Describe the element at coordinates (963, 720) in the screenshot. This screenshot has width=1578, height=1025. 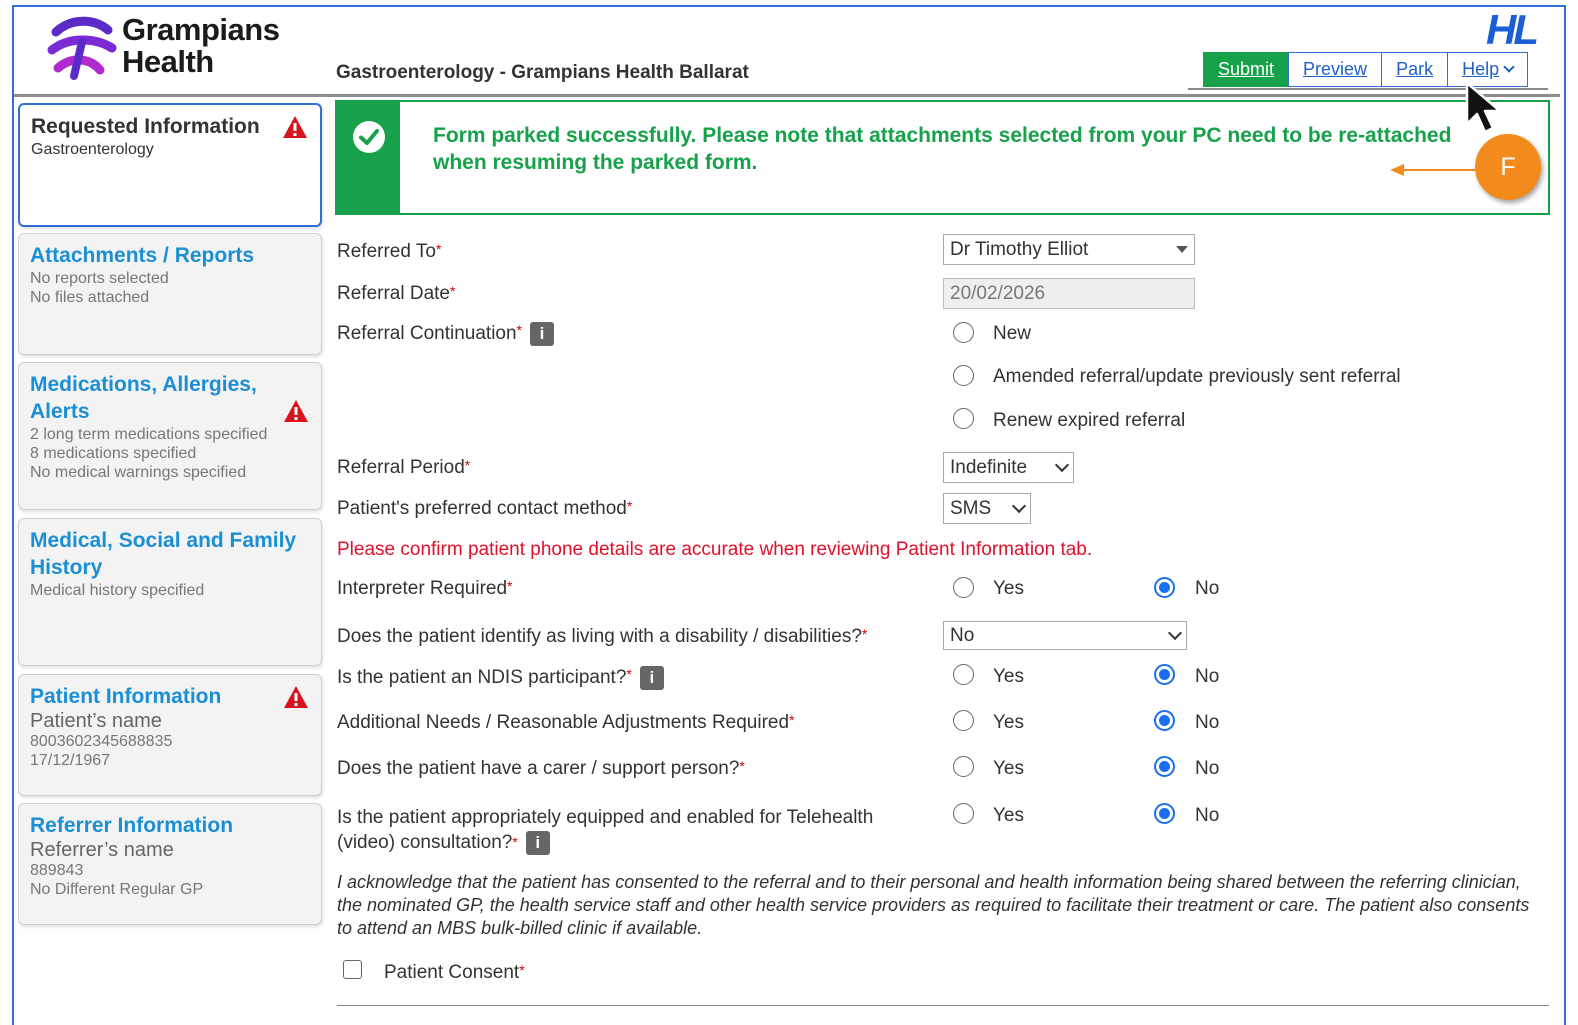
I see `additional-needs-yes-radio` at that location.